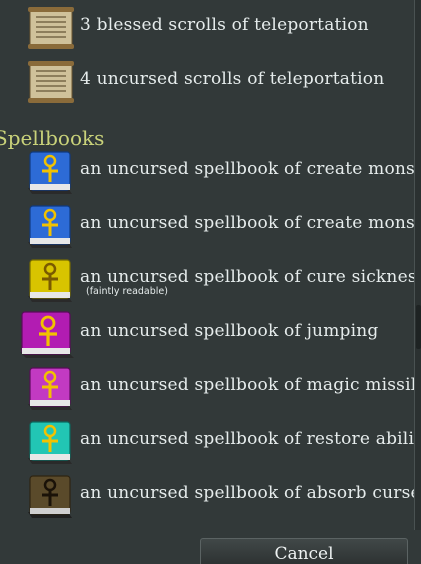 The image size is (421, 564). I want to click on item-sublabel: (faintly readable), so click(127, 291).